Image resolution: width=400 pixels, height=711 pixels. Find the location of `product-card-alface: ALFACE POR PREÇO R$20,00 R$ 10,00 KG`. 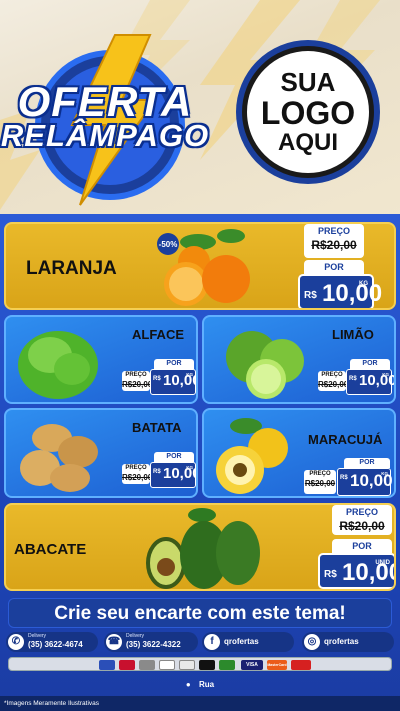

product-card-alface: ALFACE POR PREÇO R$20,00 R$ 10,00 KG is located at coordinates (101, 359).